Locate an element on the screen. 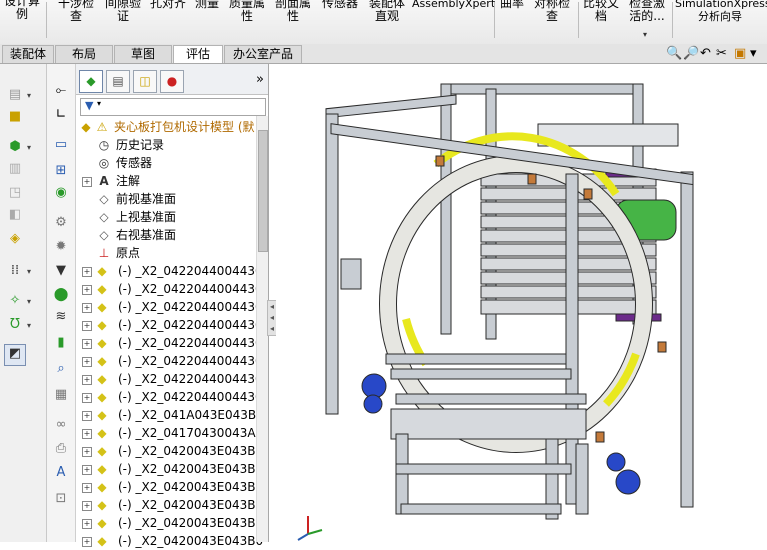 The image size is (767, 550). settings-icon: ✹ is located at coordinates (61, 247).